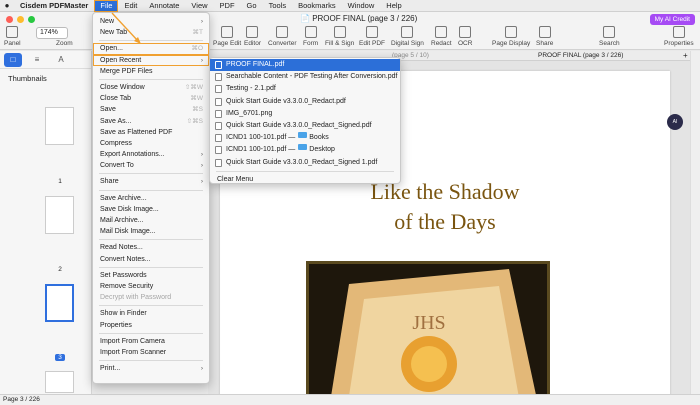  What do you see at coordinates (7, 5) in the screenshot?
I see `apple-icon: ●` at bounding box center [7, 5].